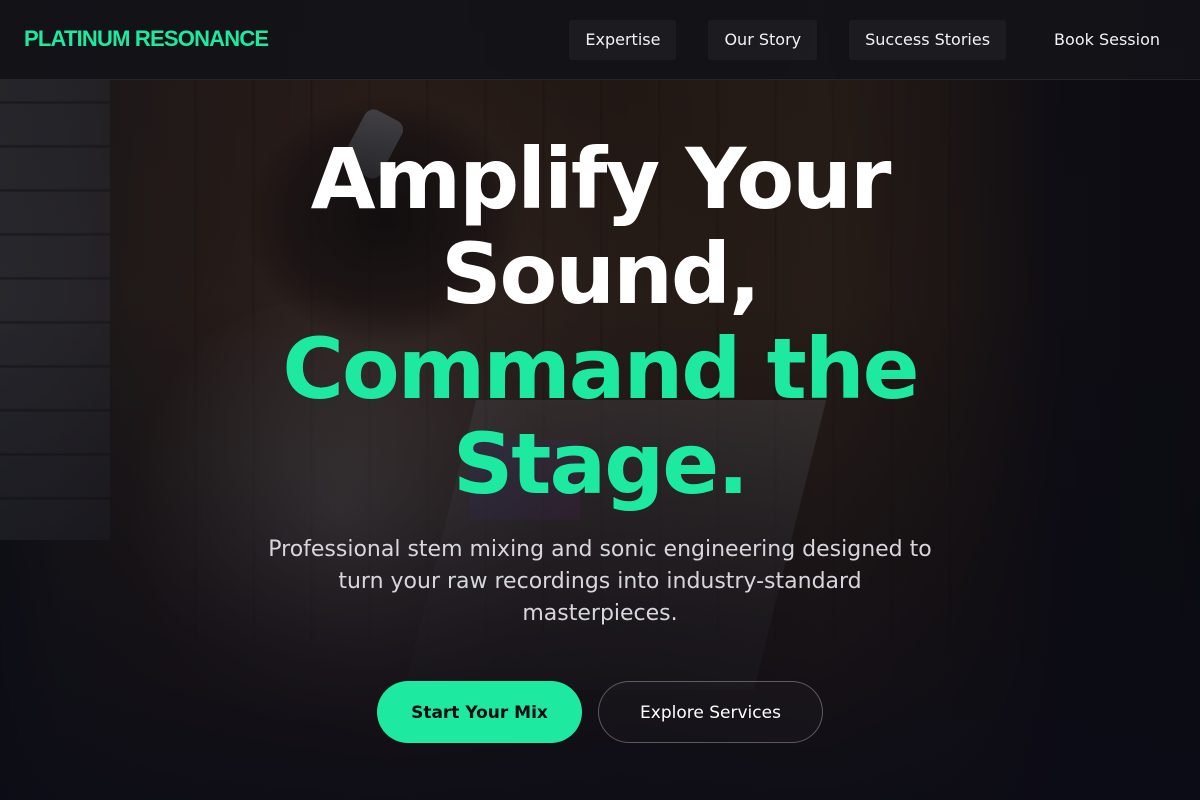 The width and height of the screenshot is (1200, 800). I want to click on nav-item-our-story: Our Story, so click(763, 40).